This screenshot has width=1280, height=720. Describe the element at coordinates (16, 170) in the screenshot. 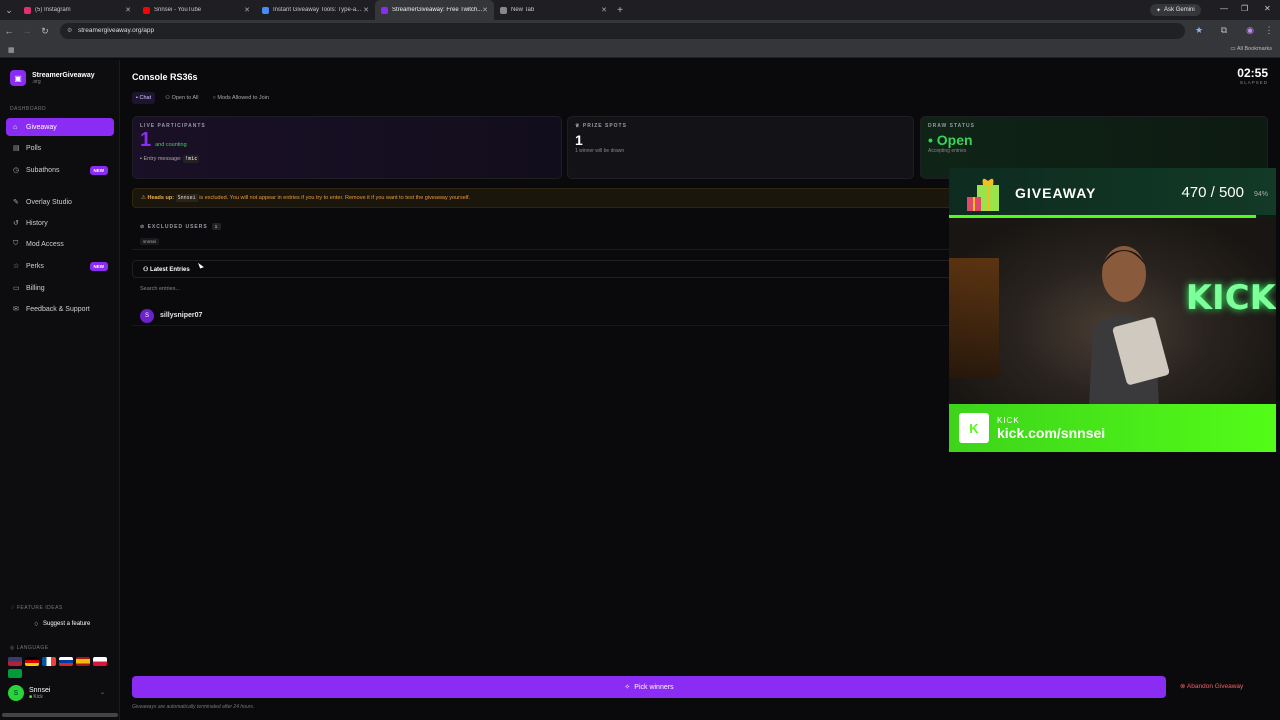

I see `clock-icon: ◷` at that location.